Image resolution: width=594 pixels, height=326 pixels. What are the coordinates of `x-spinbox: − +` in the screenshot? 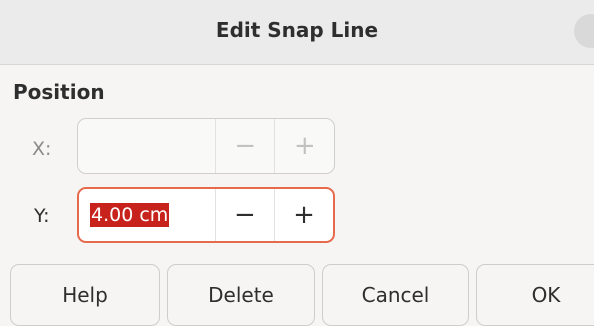 It's located at (206, 146).